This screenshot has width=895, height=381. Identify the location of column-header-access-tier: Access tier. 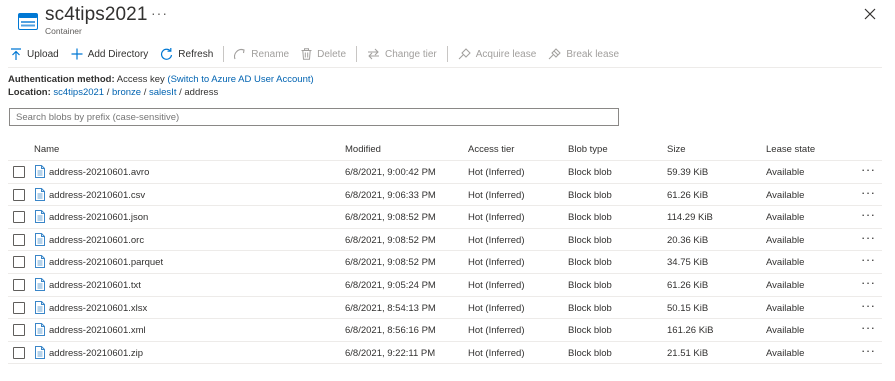
(491, 149).